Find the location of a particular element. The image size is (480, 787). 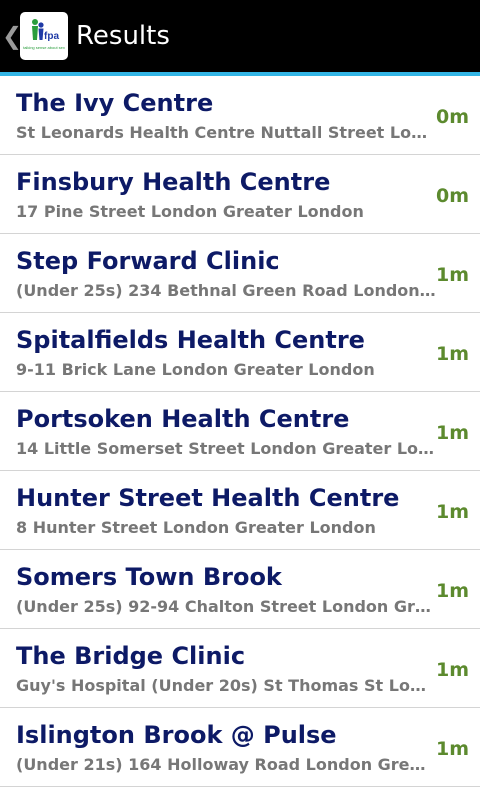

result-name: Spitalfields Health Centre is located at coordinates (190, 340).